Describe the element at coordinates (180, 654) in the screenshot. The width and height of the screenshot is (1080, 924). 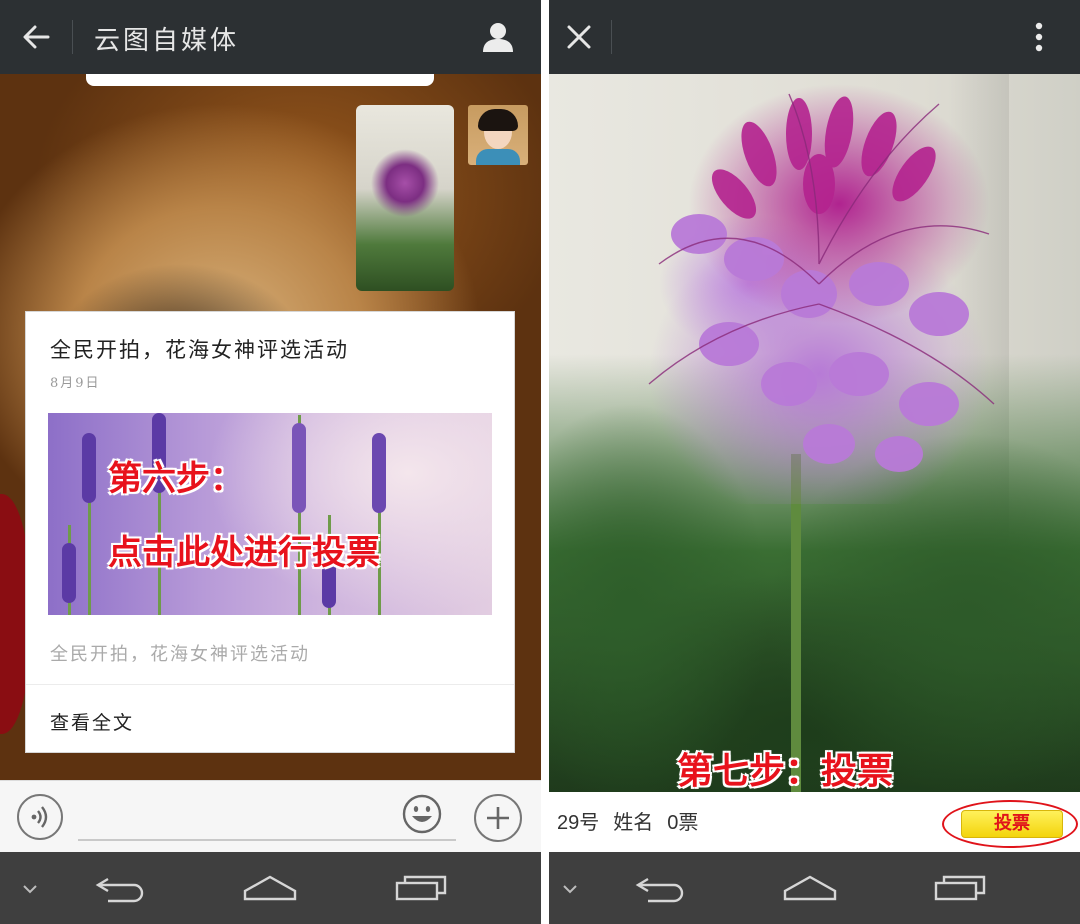
I see `article-description: 全民开拍，花海女神评选活动` at that location.